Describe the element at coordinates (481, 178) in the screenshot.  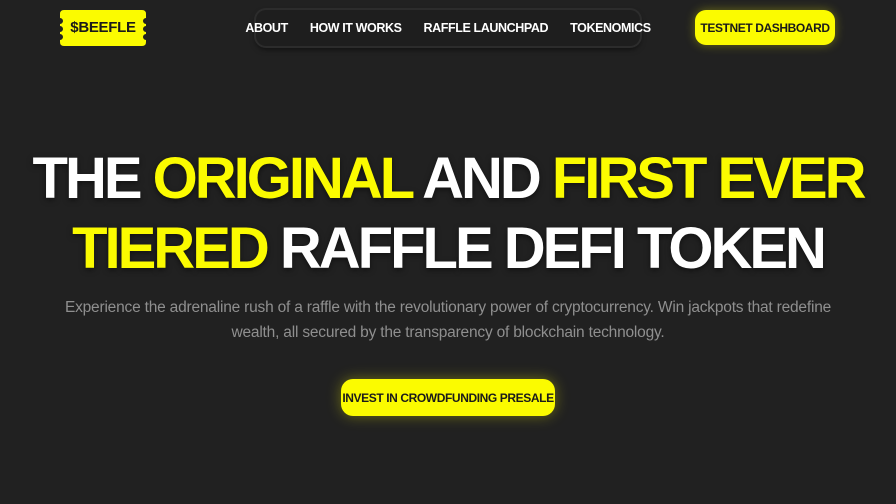
I see `hero-title-part2: AND` at that location.